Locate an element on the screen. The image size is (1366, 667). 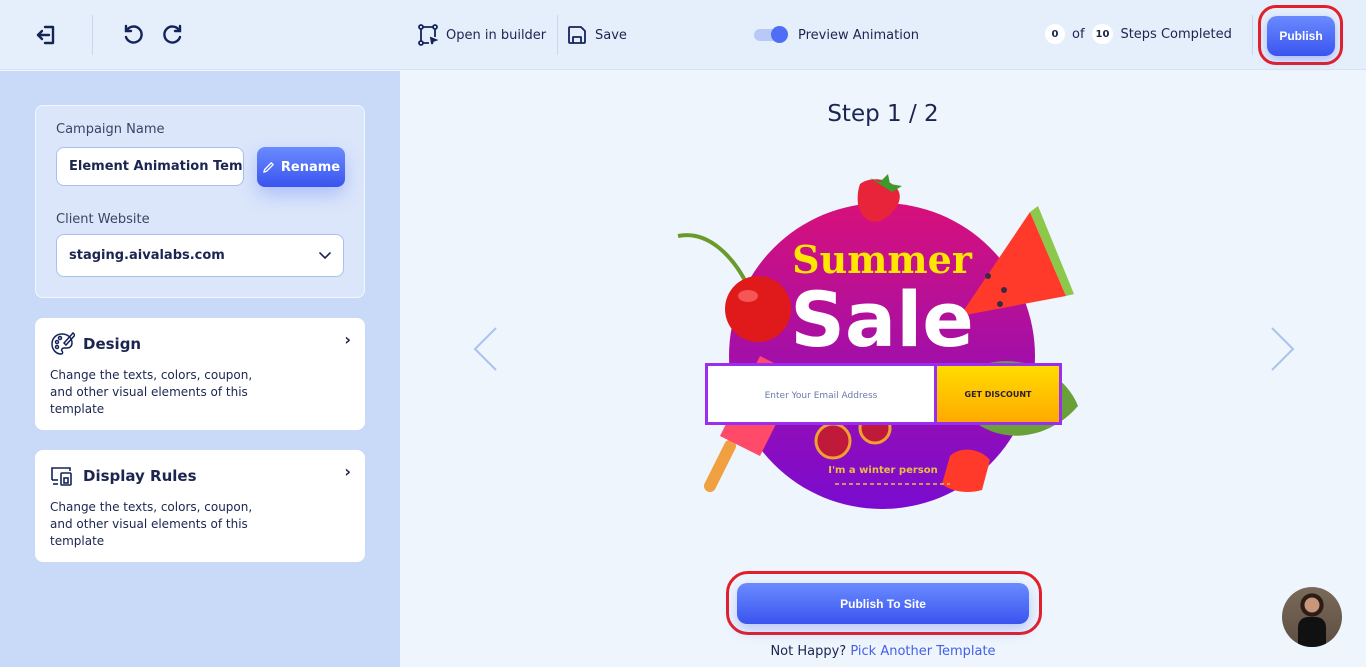
user-avatar is located at coordinates (1312, 617).